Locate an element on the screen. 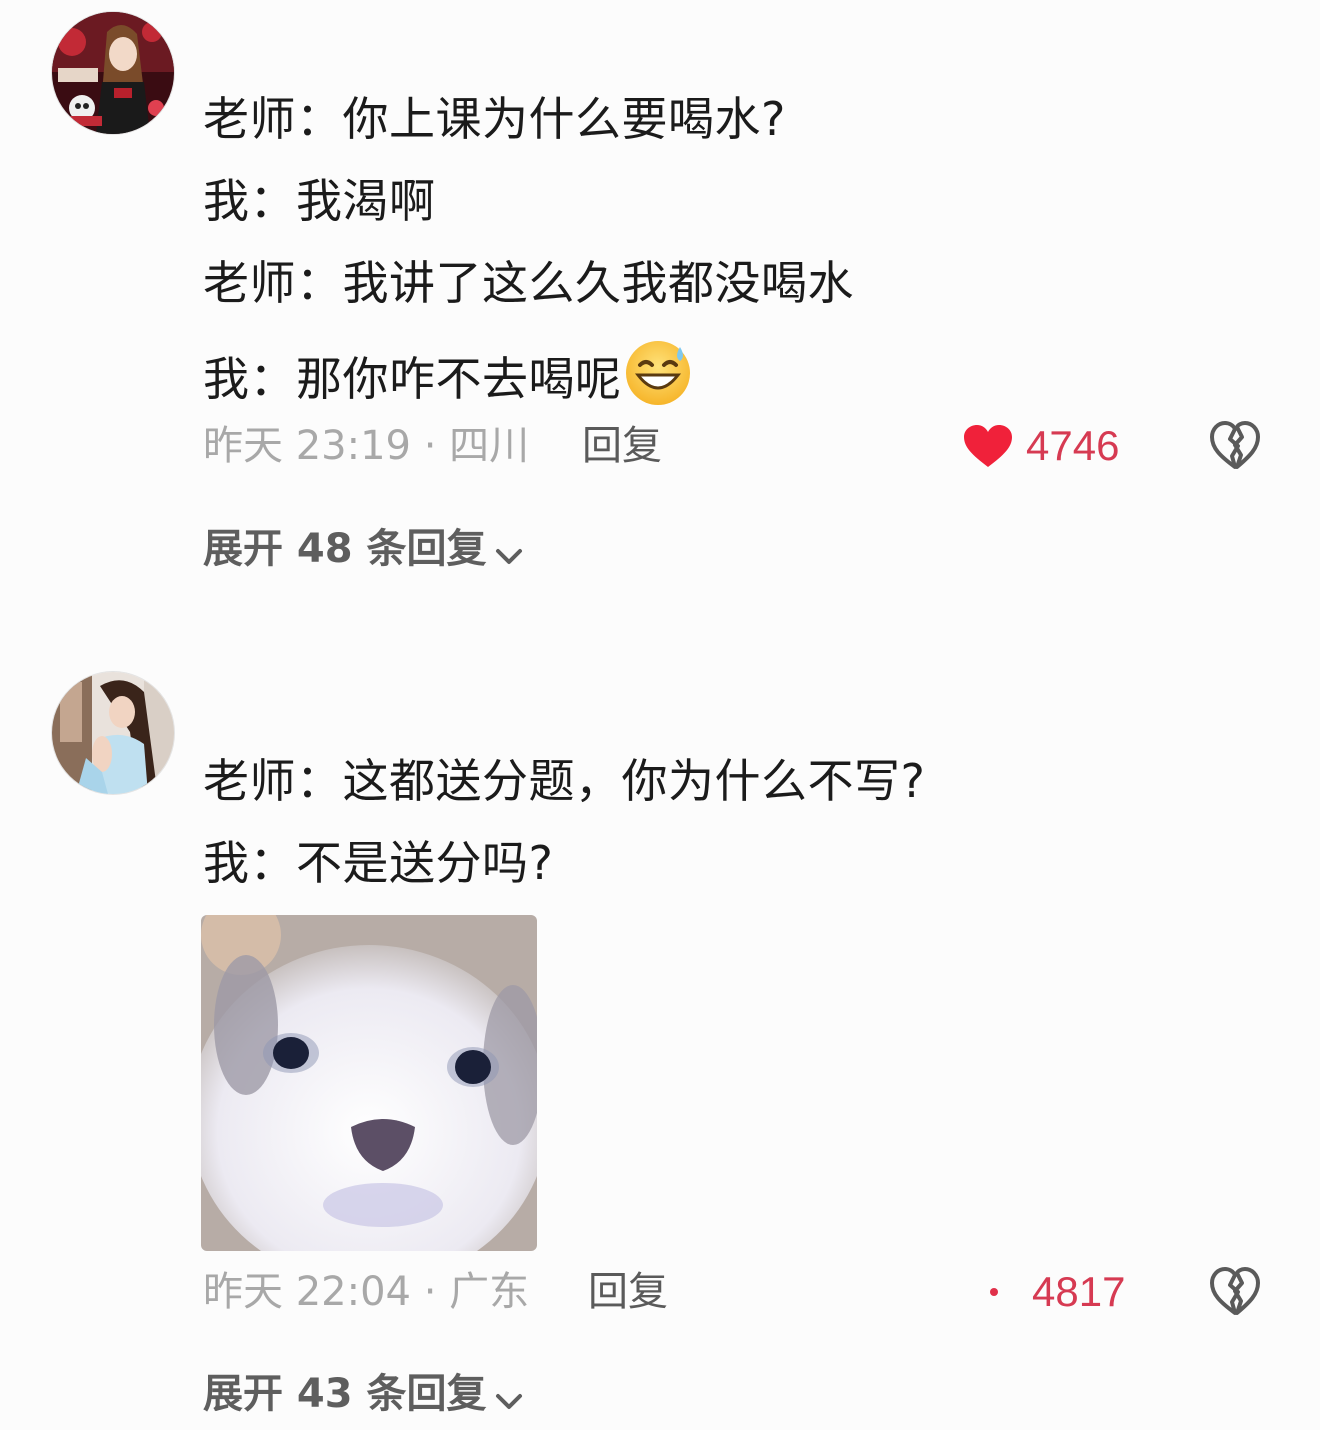 Image resolution: width=1320 pixels, height=1430 pixels. expand-replies-label: 展开 48 条回复 is located at coordinates (345, 549).